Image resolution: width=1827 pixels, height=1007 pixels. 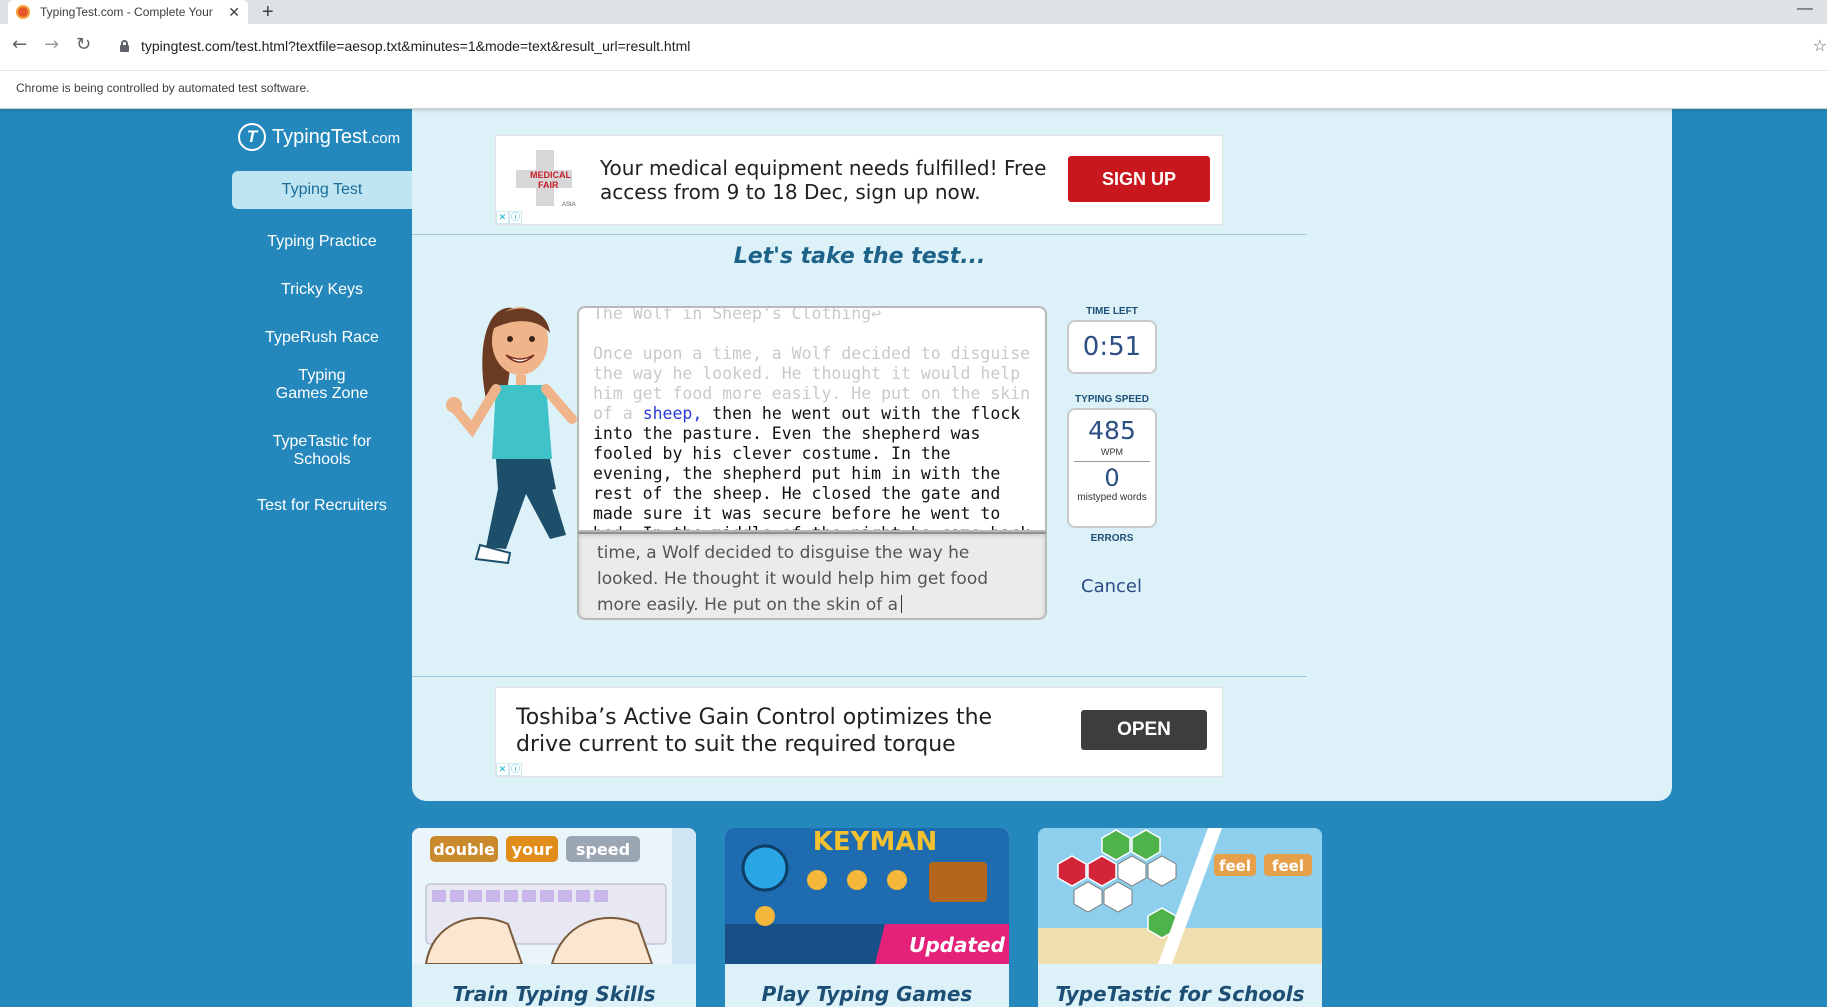 I want to click on site-logo: T TypingTest.com, so click(x=319, y=137).